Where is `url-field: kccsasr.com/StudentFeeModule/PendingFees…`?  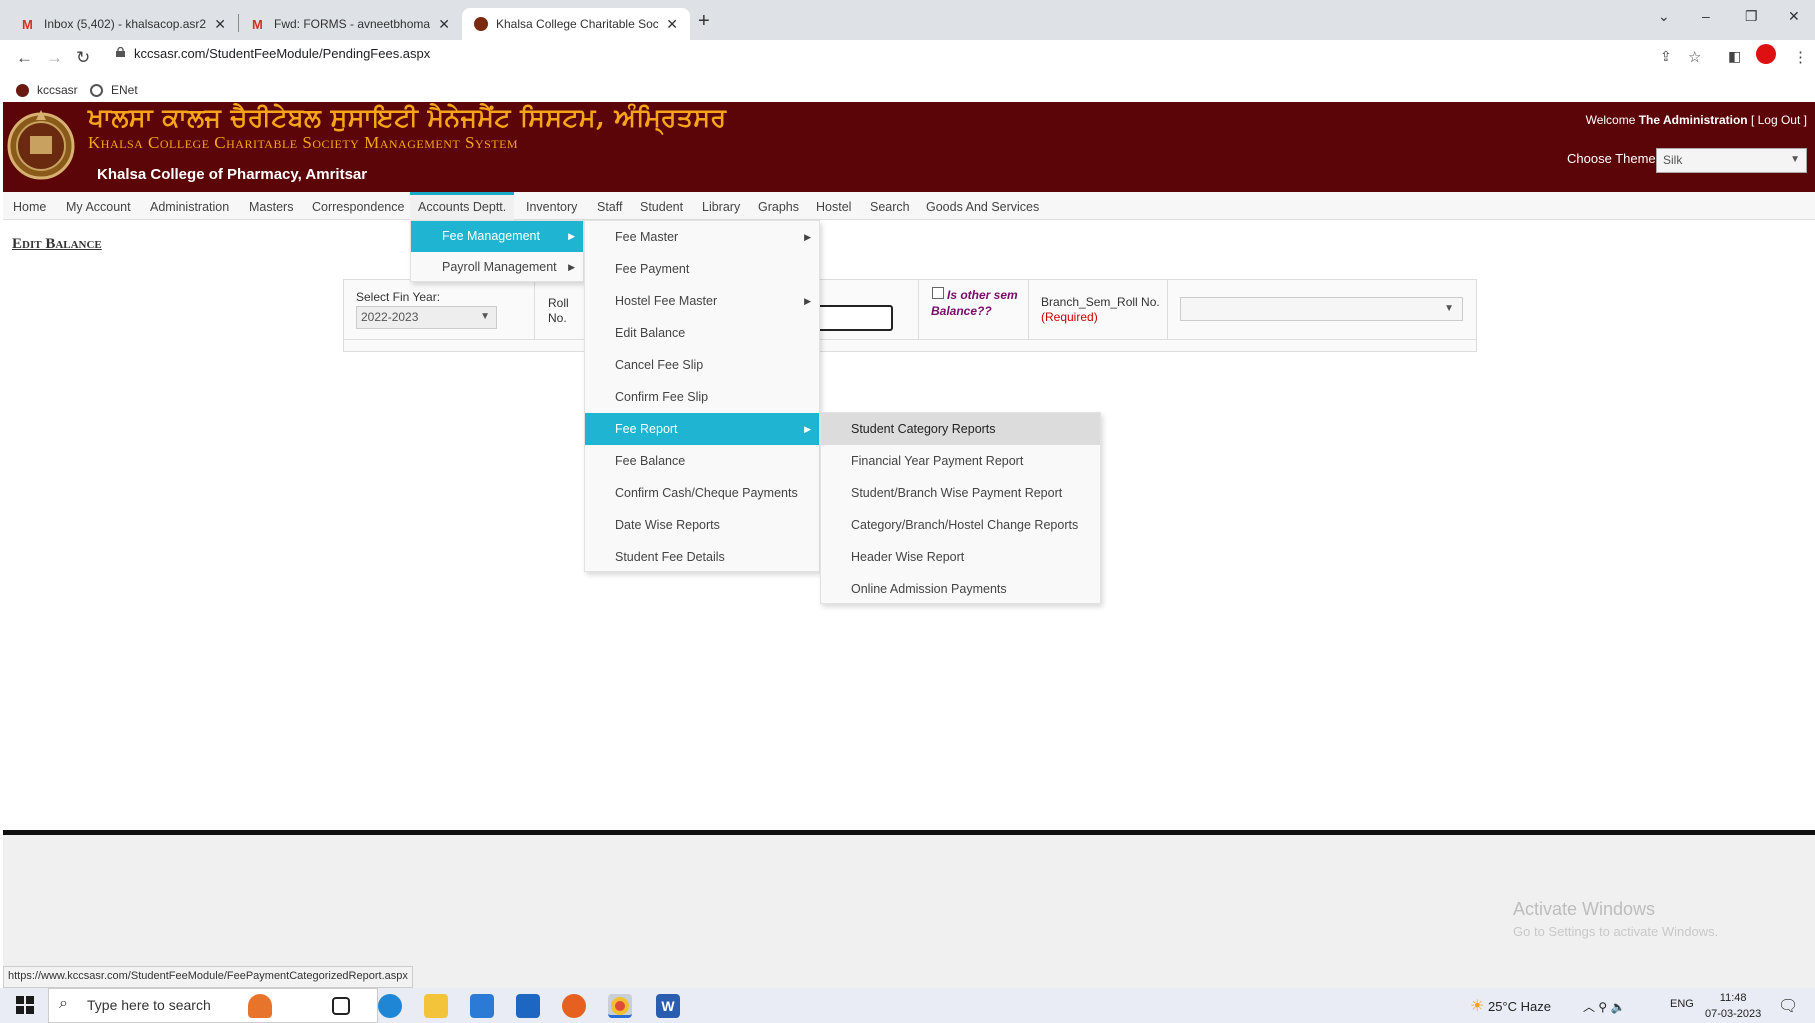 url-field: kccsasr.com/StudentFeeModule/PendingFees… is located at coordinates (282, 54).